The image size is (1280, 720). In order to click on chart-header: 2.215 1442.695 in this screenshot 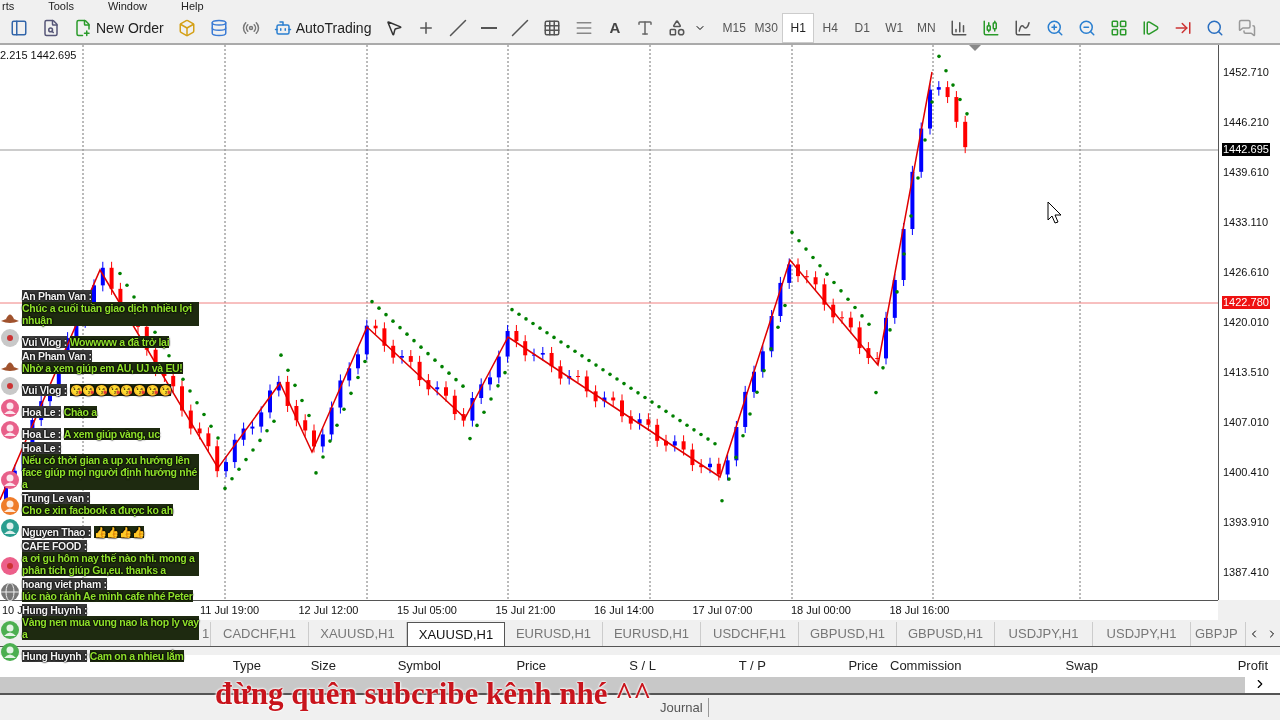, I will do `click(38, 55)`.